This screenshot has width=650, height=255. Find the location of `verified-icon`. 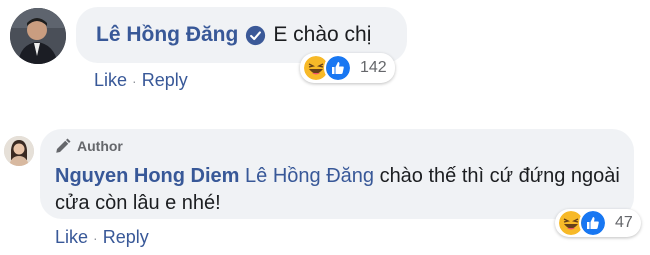

verified-icon is located at coordinates (256, 35).